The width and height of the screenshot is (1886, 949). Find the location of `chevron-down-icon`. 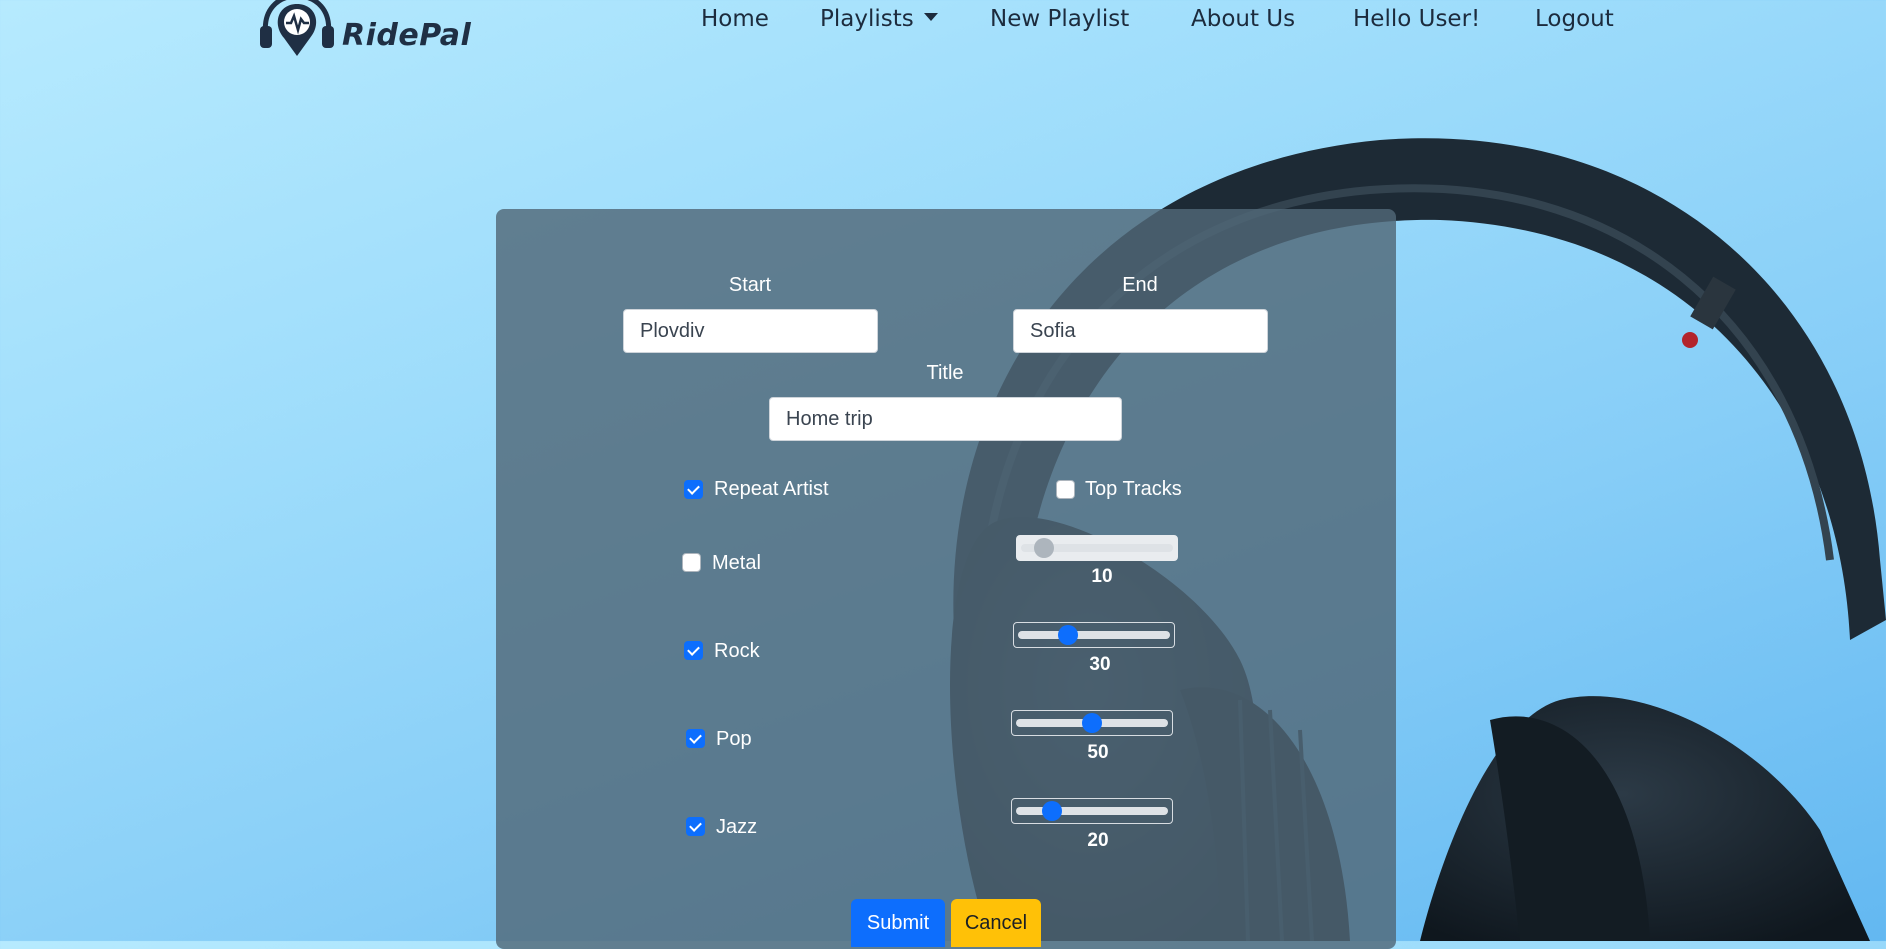

chevron-down-icon is located at coordinates (930, 17).